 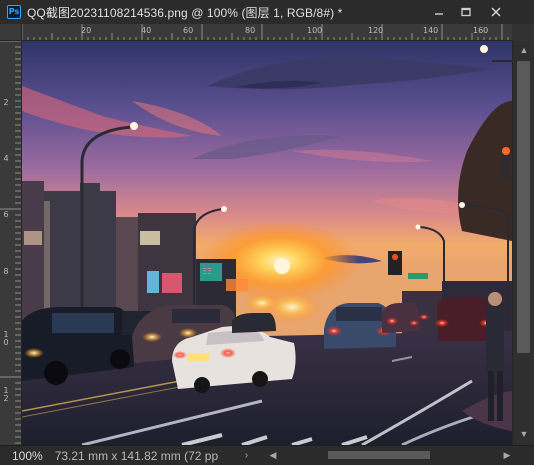 What do you see at coordinates (376, 30) in the screenshot?
I see `ruler-top-label: 120` at bounding box center [376, 30].